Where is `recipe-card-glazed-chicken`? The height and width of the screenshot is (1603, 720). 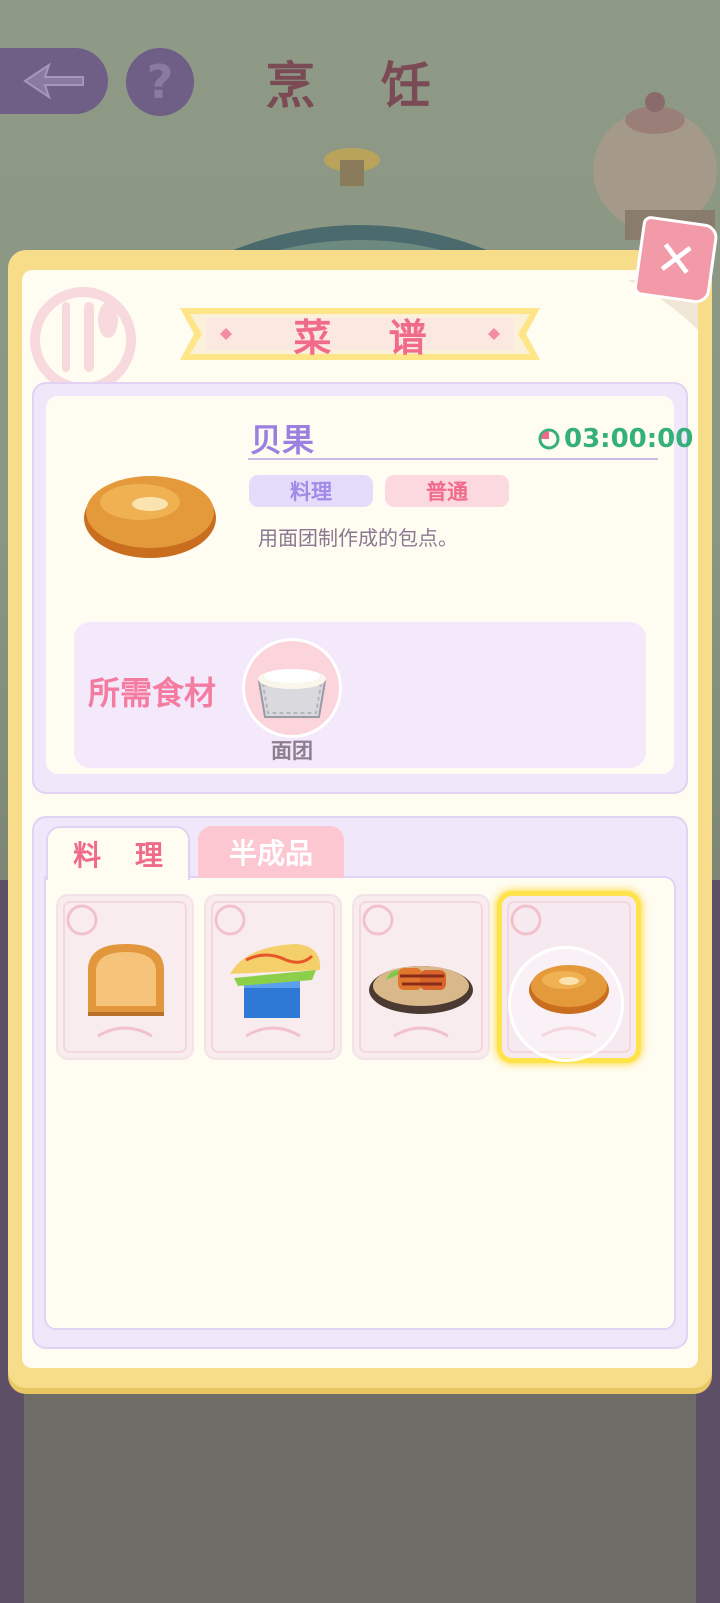
recipe-card-glazed-chicken is located at coordinates (421, 977).